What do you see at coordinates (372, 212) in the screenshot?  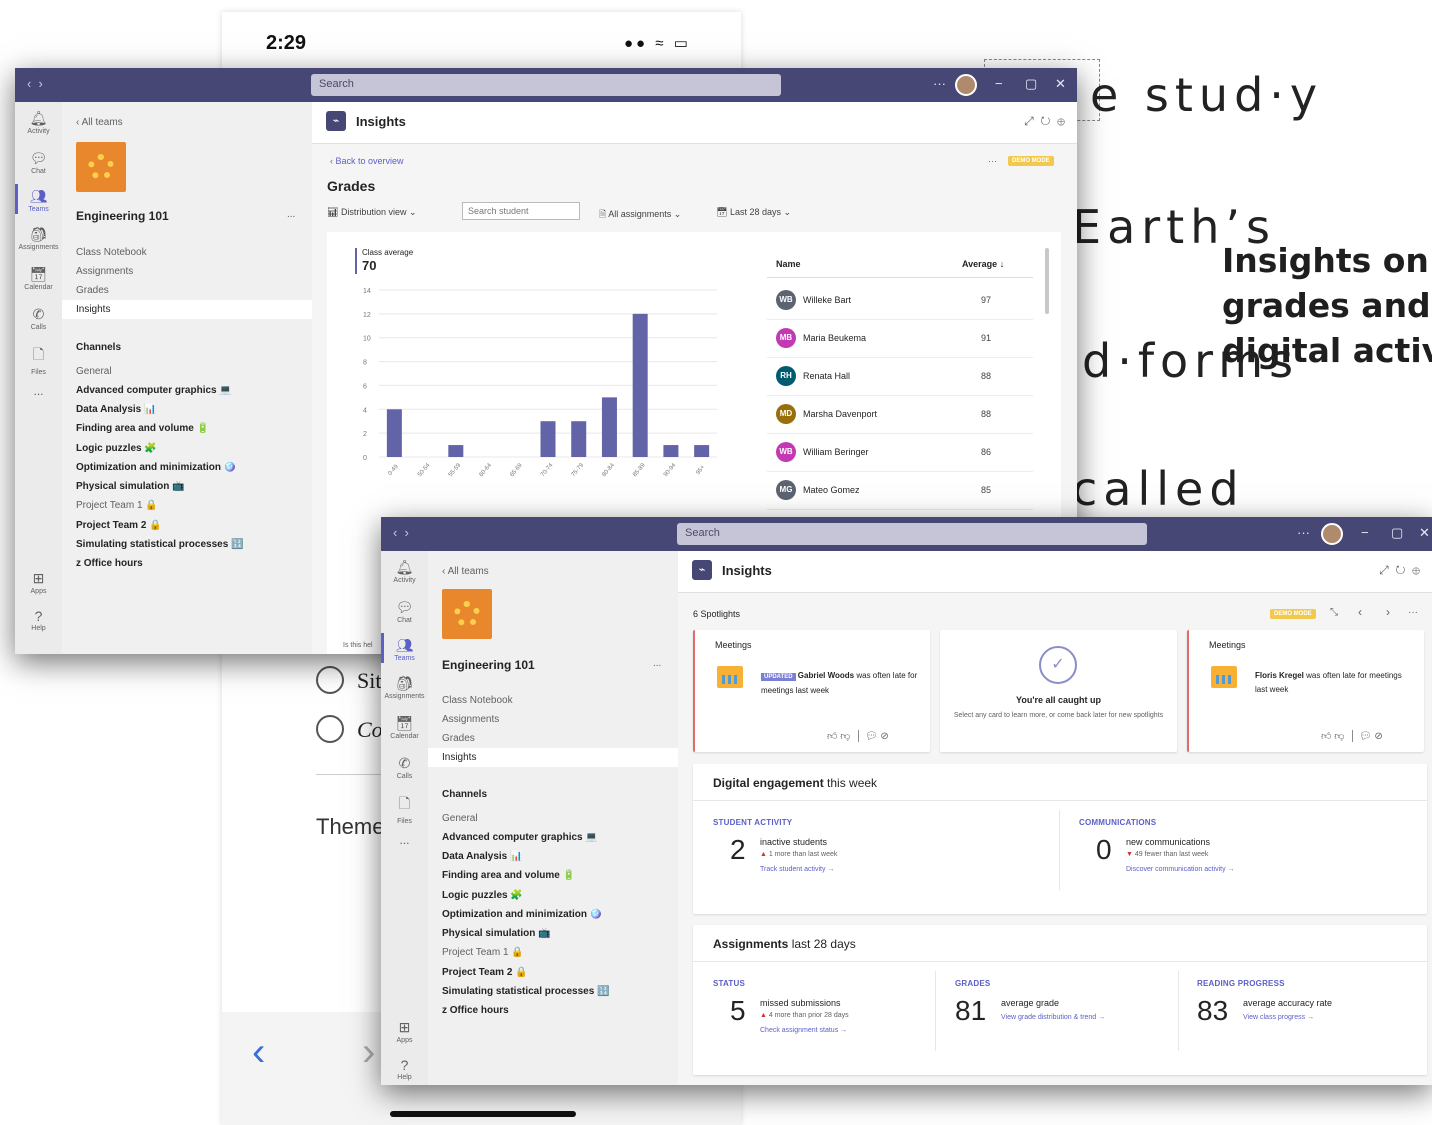 I see `distribution-view-dropdown: 📊︎ Distribution view ⌄` at bounding box center [372, 212].